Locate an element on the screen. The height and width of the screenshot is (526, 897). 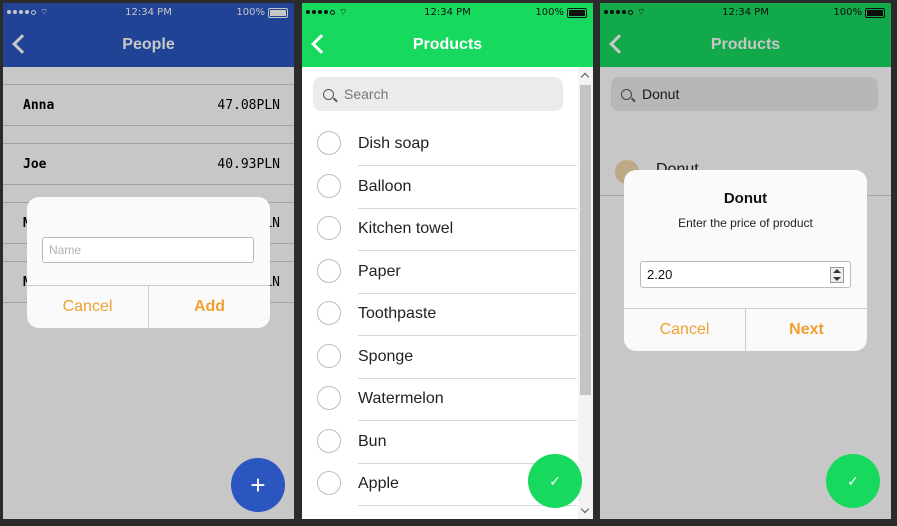
product-label: Sponge is located at coordinates (467, 357).